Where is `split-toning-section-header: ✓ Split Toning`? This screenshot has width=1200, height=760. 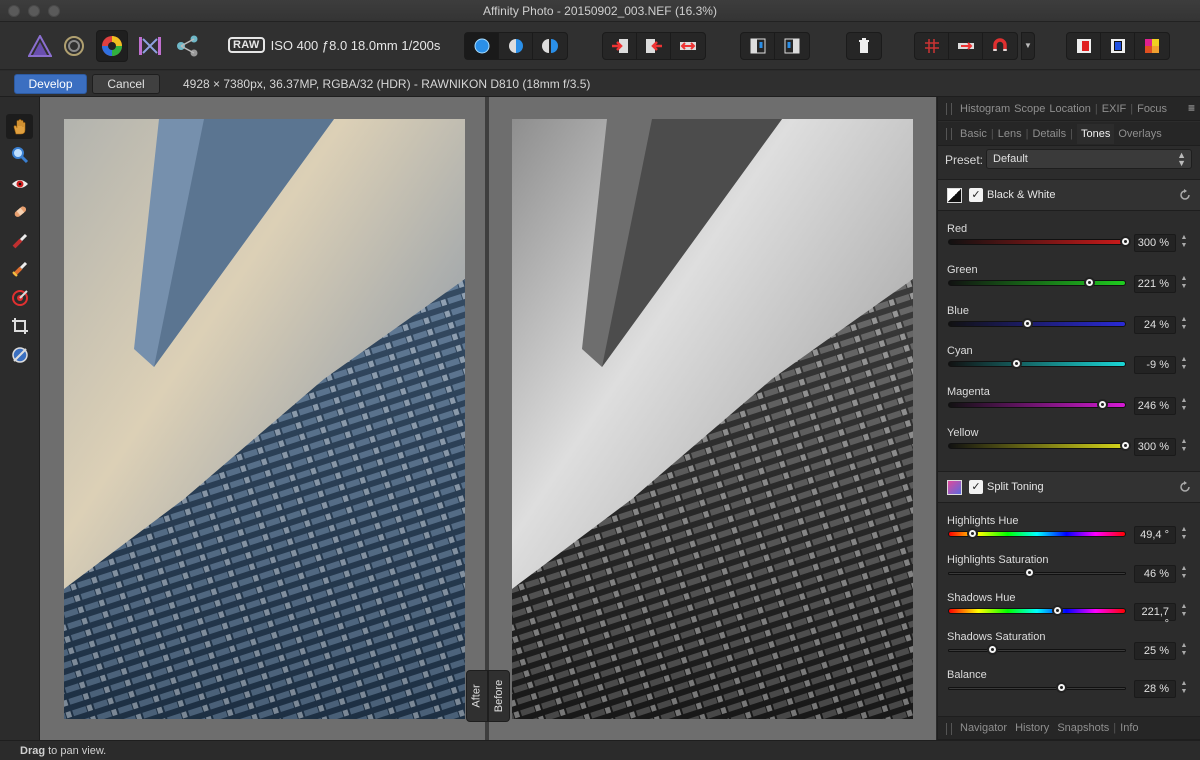
split-toning-section-header: ✓ Split Toning is located at coordinates (1069, 487).